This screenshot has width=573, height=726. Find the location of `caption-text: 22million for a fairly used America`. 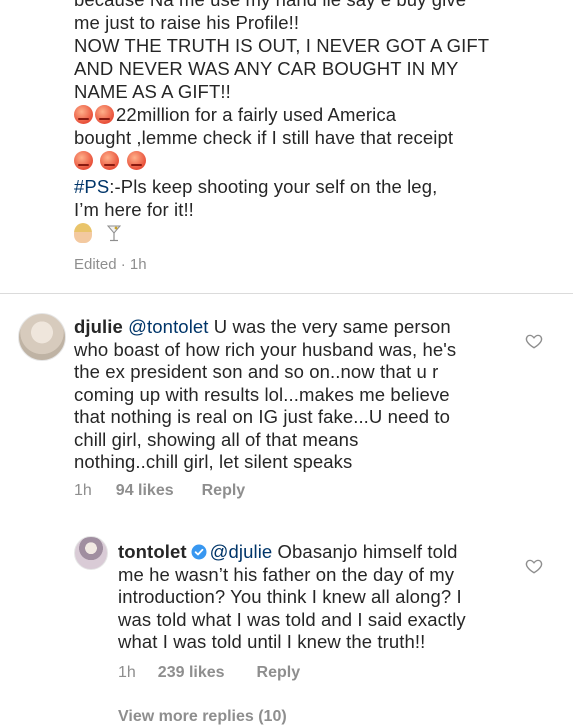

caption-text: 22million for a fairly used America is located at coordinates (256, 114).